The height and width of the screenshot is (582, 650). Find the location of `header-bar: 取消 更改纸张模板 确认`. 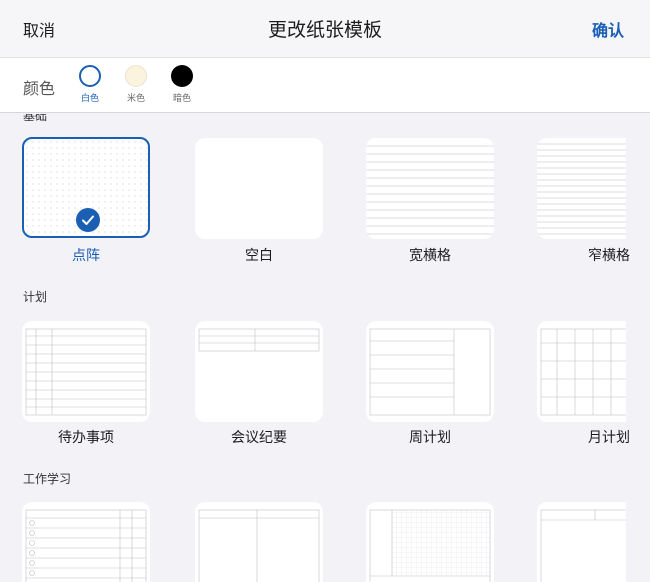

header-bar: 取消 更改纸张模板 确认 is located at coordinates (325, 28).